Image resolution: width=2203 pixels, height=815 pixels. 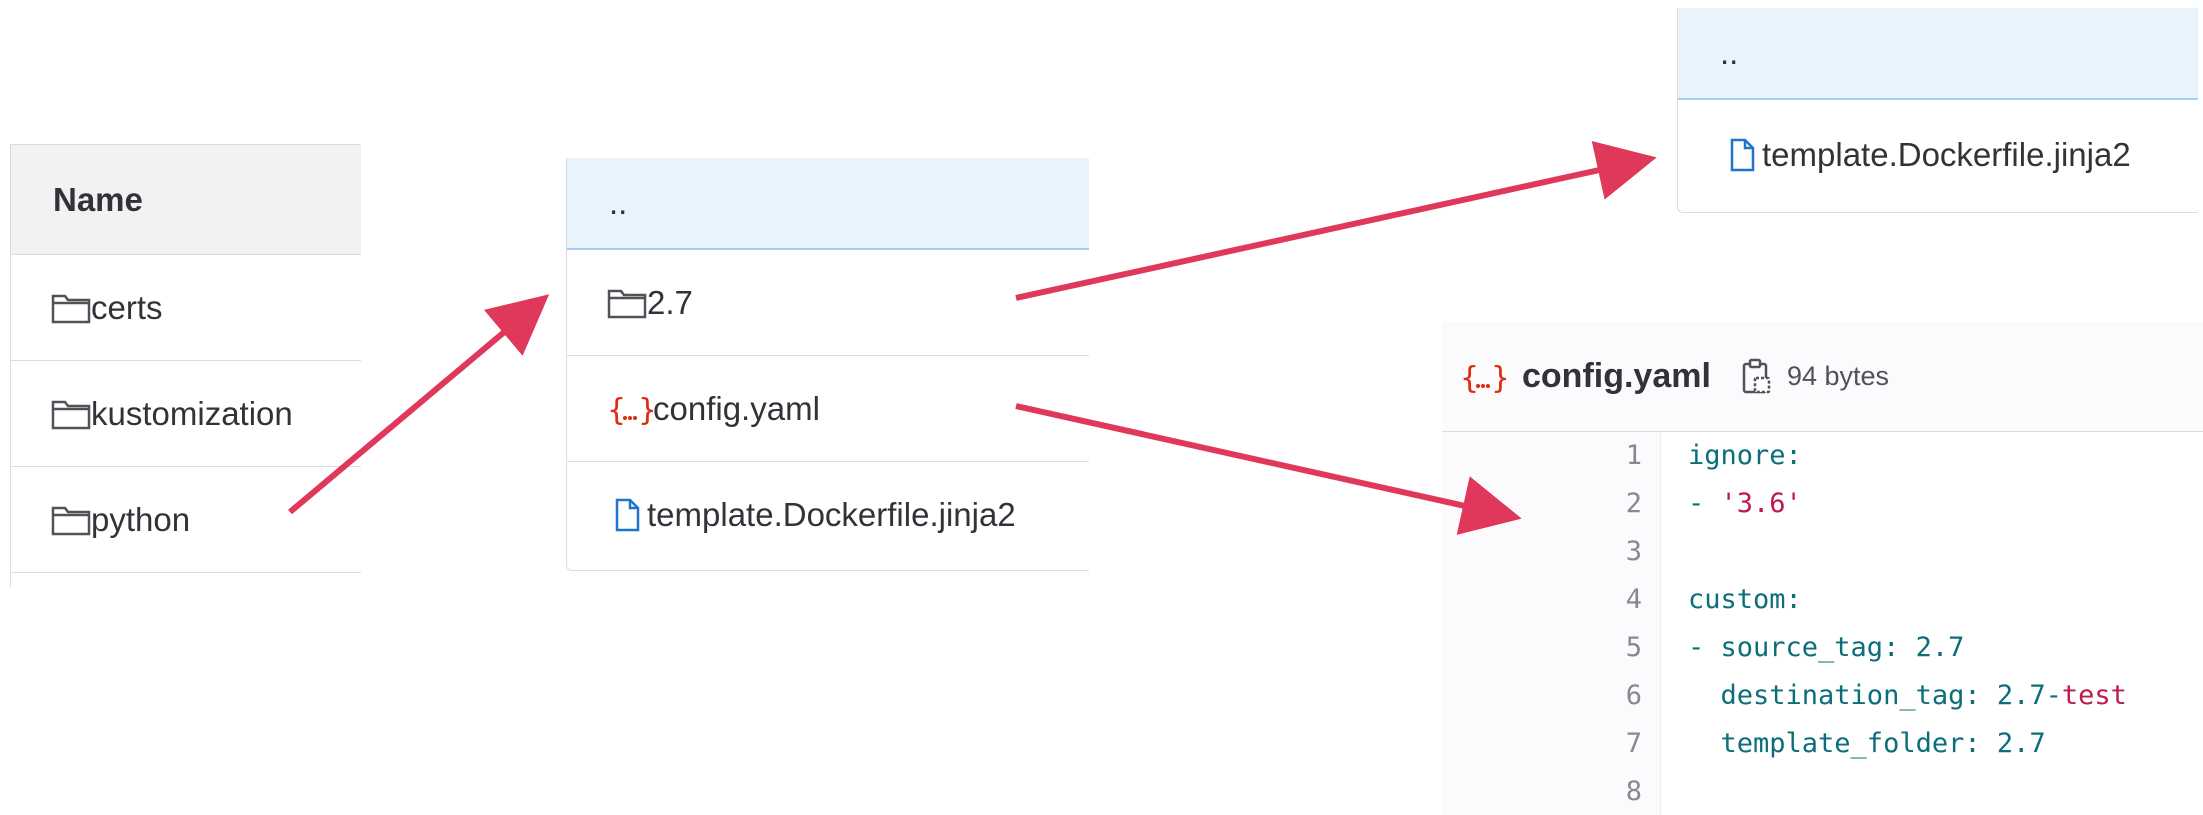 What do you see at coordinates (141, 519) in the screenshot?
I see `item-label: python` at bounding box center [141, 519].